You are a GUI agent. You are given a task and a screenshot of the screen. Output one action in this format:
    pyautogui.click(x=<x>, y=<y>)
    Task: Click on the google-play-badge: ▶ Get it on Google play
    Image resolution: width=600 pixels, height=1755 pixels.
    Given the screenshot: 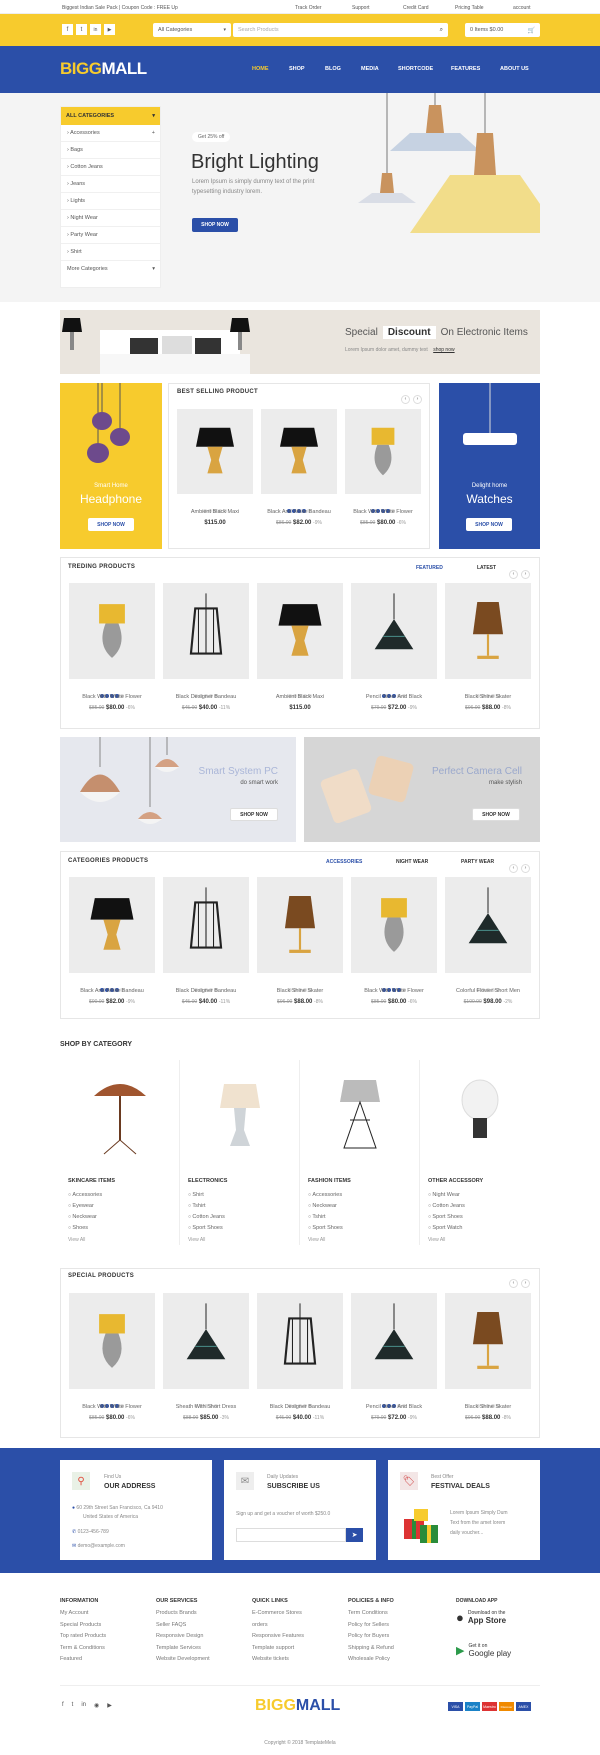 What is the action you would take?
    pyautogui.click(x=483, y=1650)
    